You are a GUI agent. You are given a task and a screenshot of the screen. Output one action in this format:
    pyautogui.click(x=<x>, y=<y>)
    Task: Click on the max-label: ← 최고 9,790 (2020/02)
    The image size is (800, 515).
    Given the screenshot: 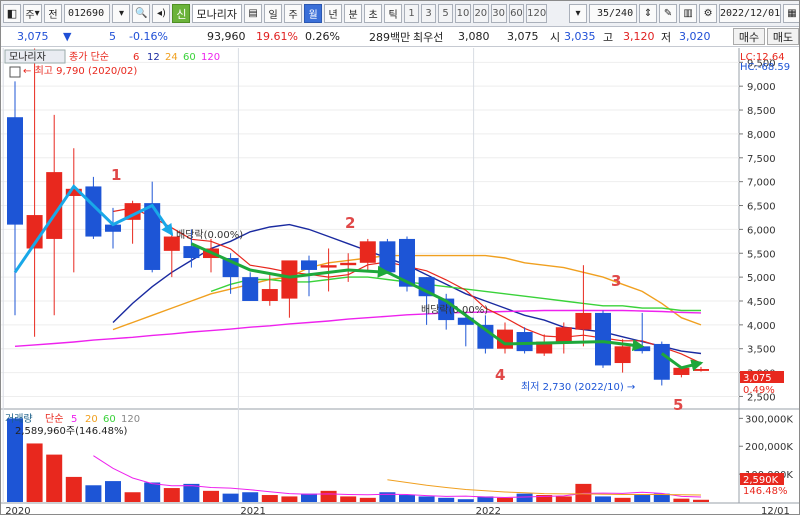 What is the action you would take?
    pyautogui.click(x=80, y=71)
    